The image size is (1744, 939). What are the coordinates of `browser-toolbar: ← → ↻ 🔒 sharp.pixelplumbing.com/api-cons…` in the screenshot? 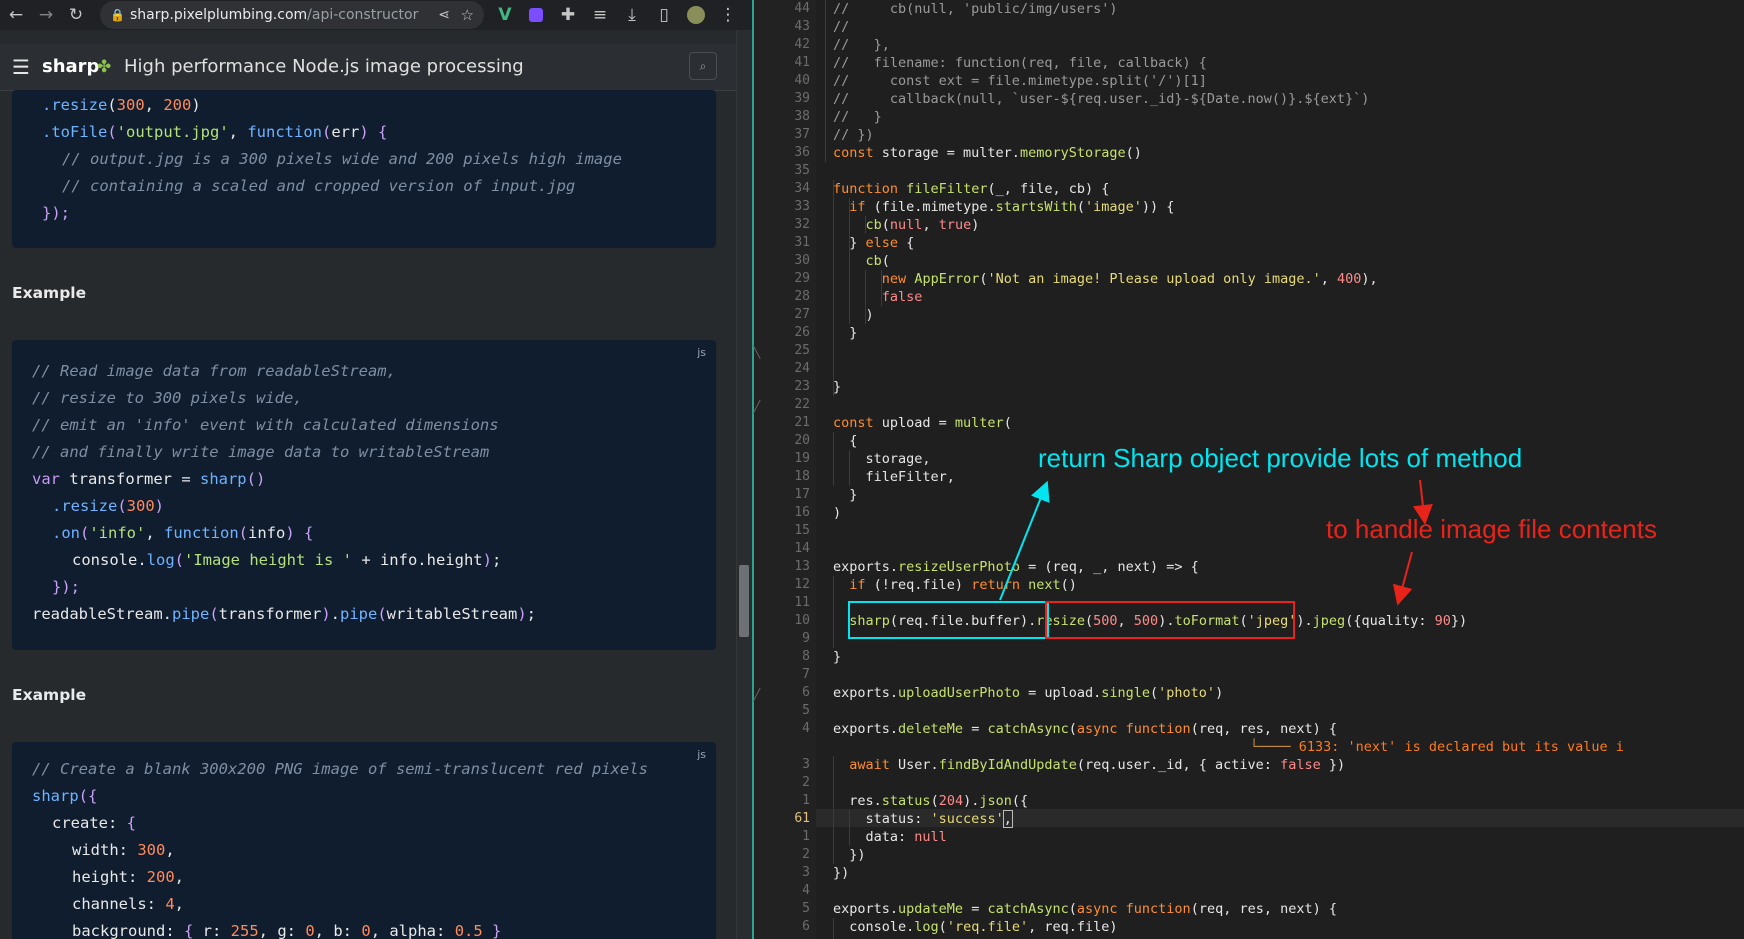 It's located at (376, 15).